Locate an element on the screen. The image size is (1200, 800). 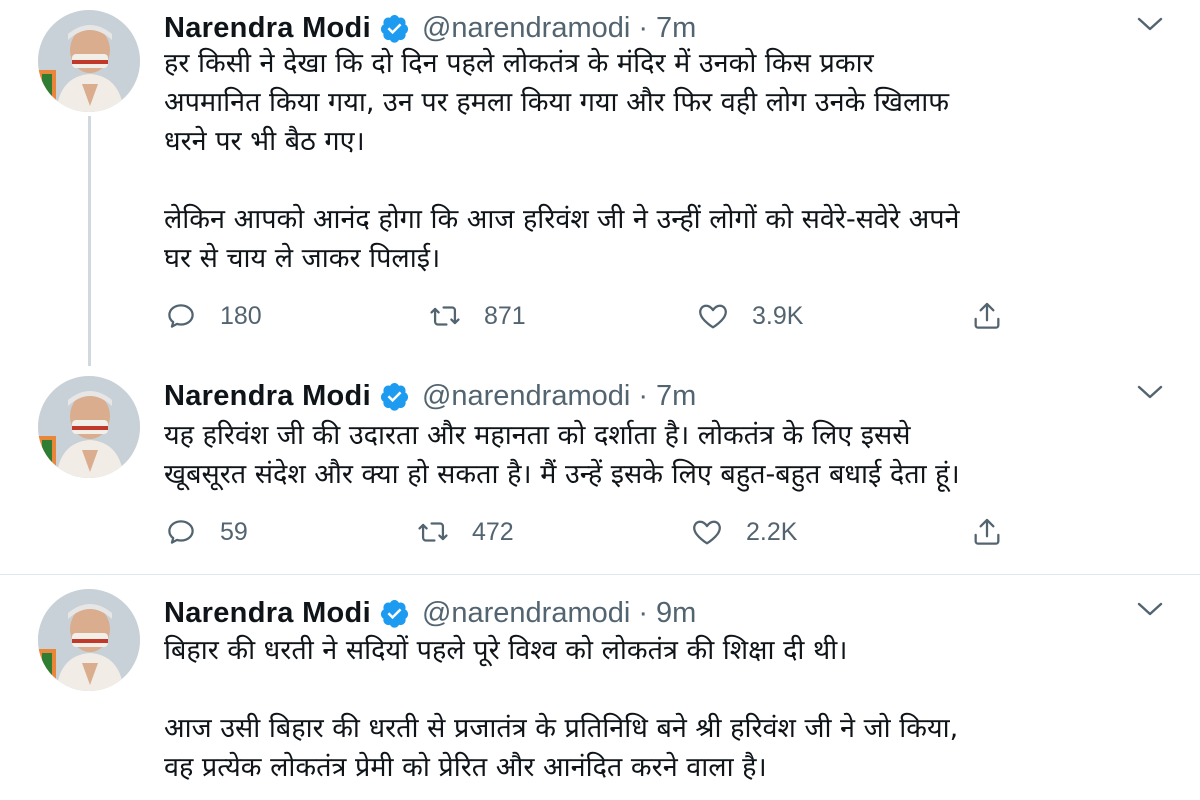
timestamp: 9m is located at coordinates (676, 613).